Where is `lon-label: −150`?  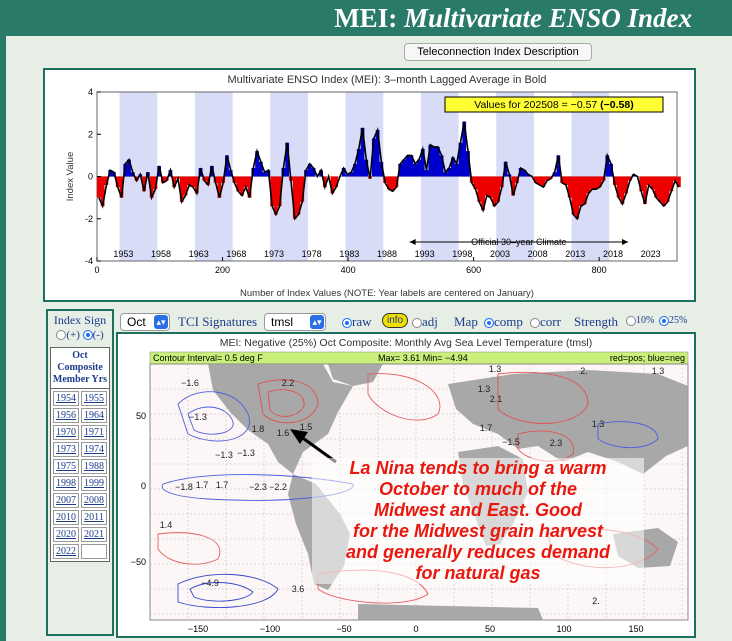 lon-label: −150 is located at coordinates (198, 629).